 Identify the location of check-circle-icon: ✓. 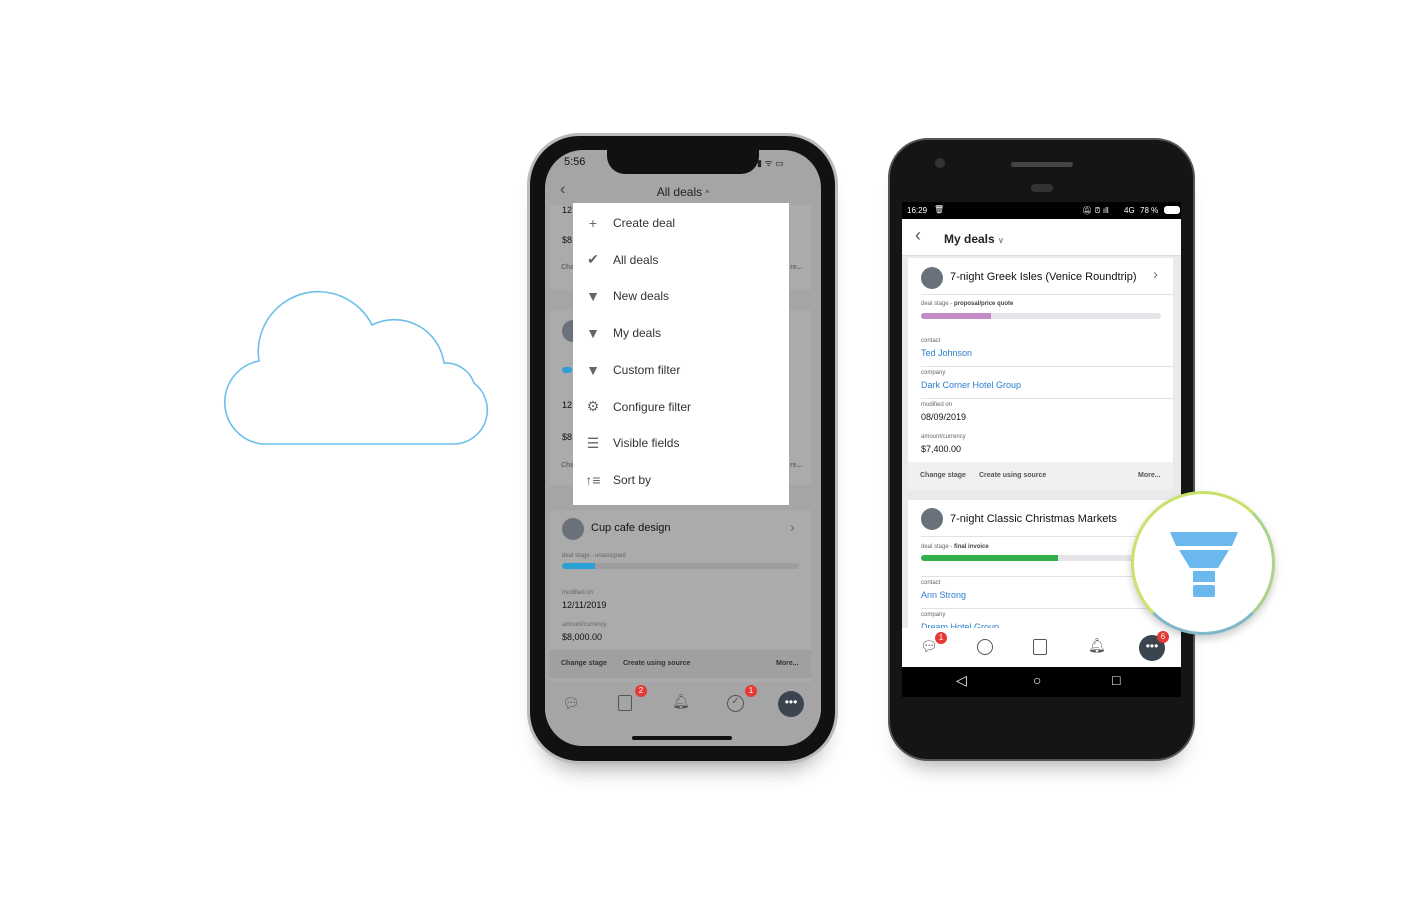
(735, 703).